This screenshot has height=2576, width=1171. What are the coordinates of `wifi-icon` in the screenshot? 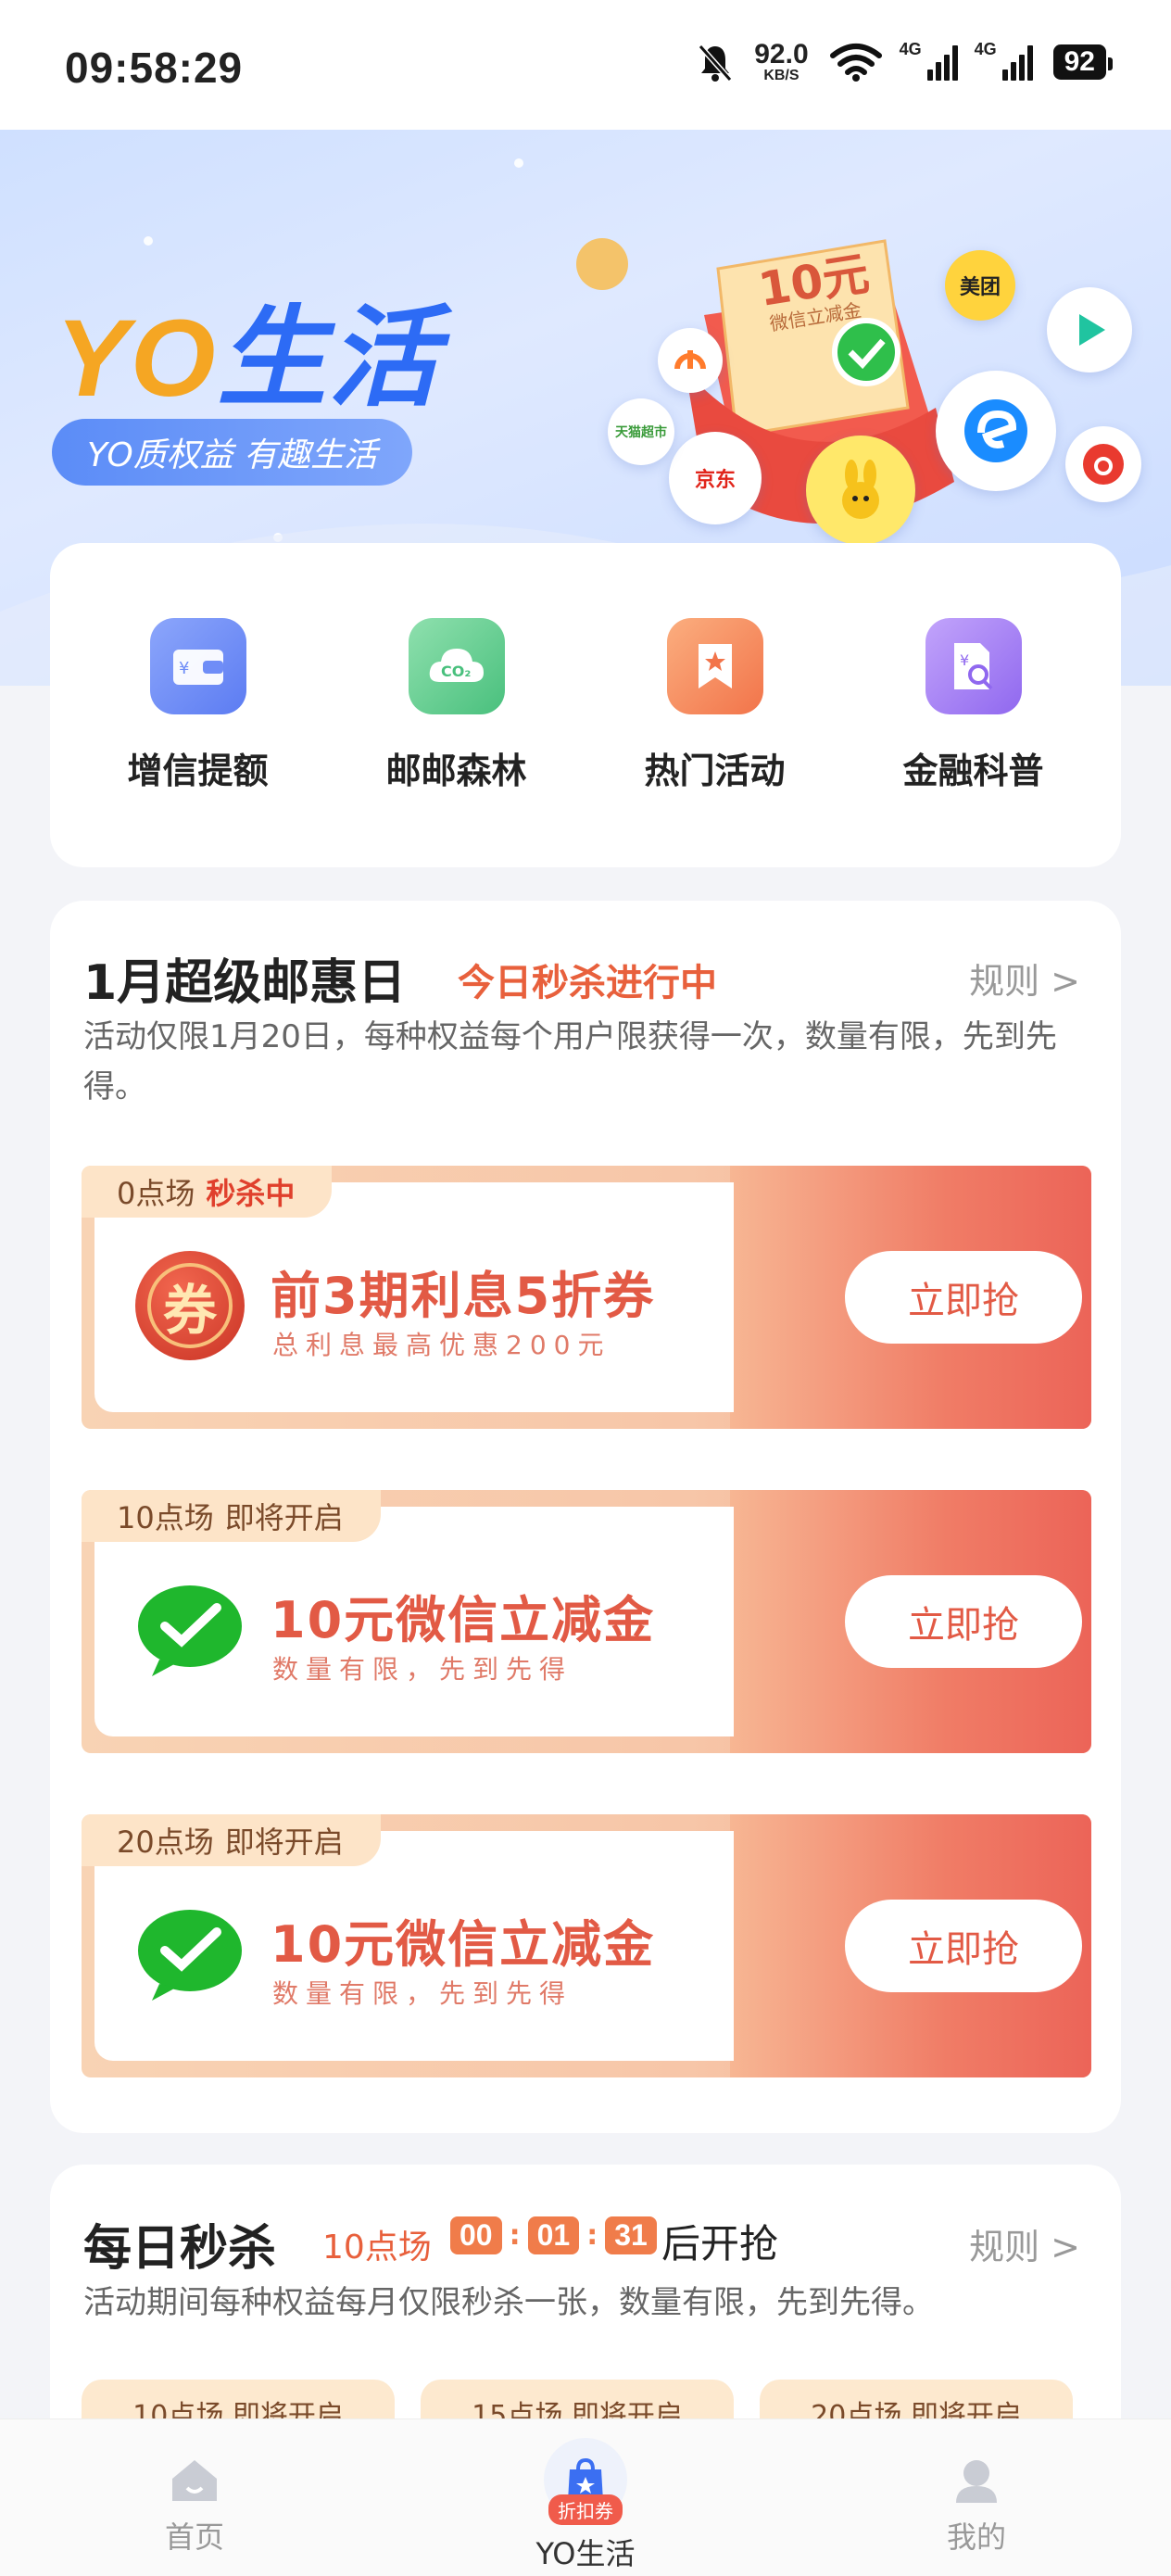 It's located at (856, 63).